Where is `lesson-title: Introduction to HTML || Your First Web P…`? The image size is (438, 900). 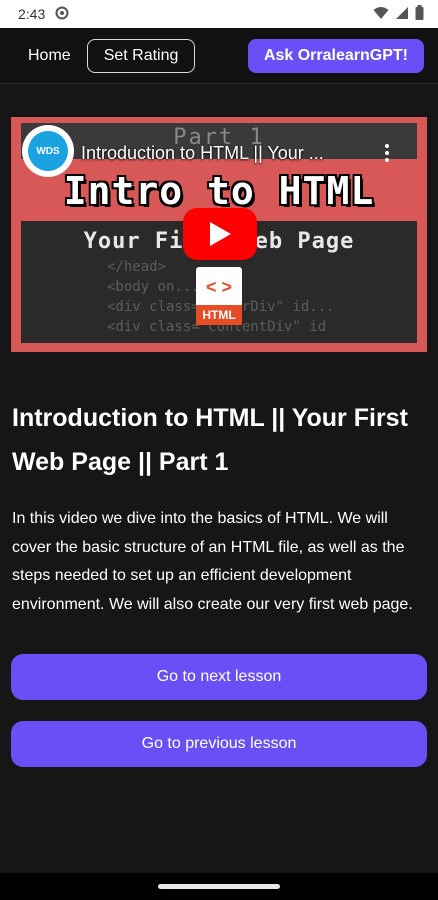
lesson-title: Introduction to HTML || Your First Web P… is located at coordinates (210, 440).